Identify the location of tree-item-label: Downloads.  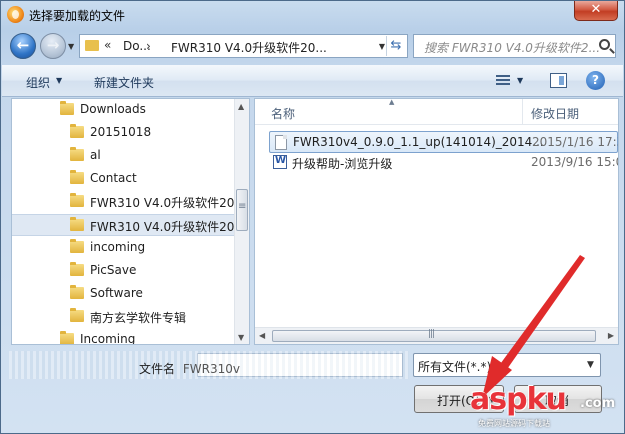
(113, 109).